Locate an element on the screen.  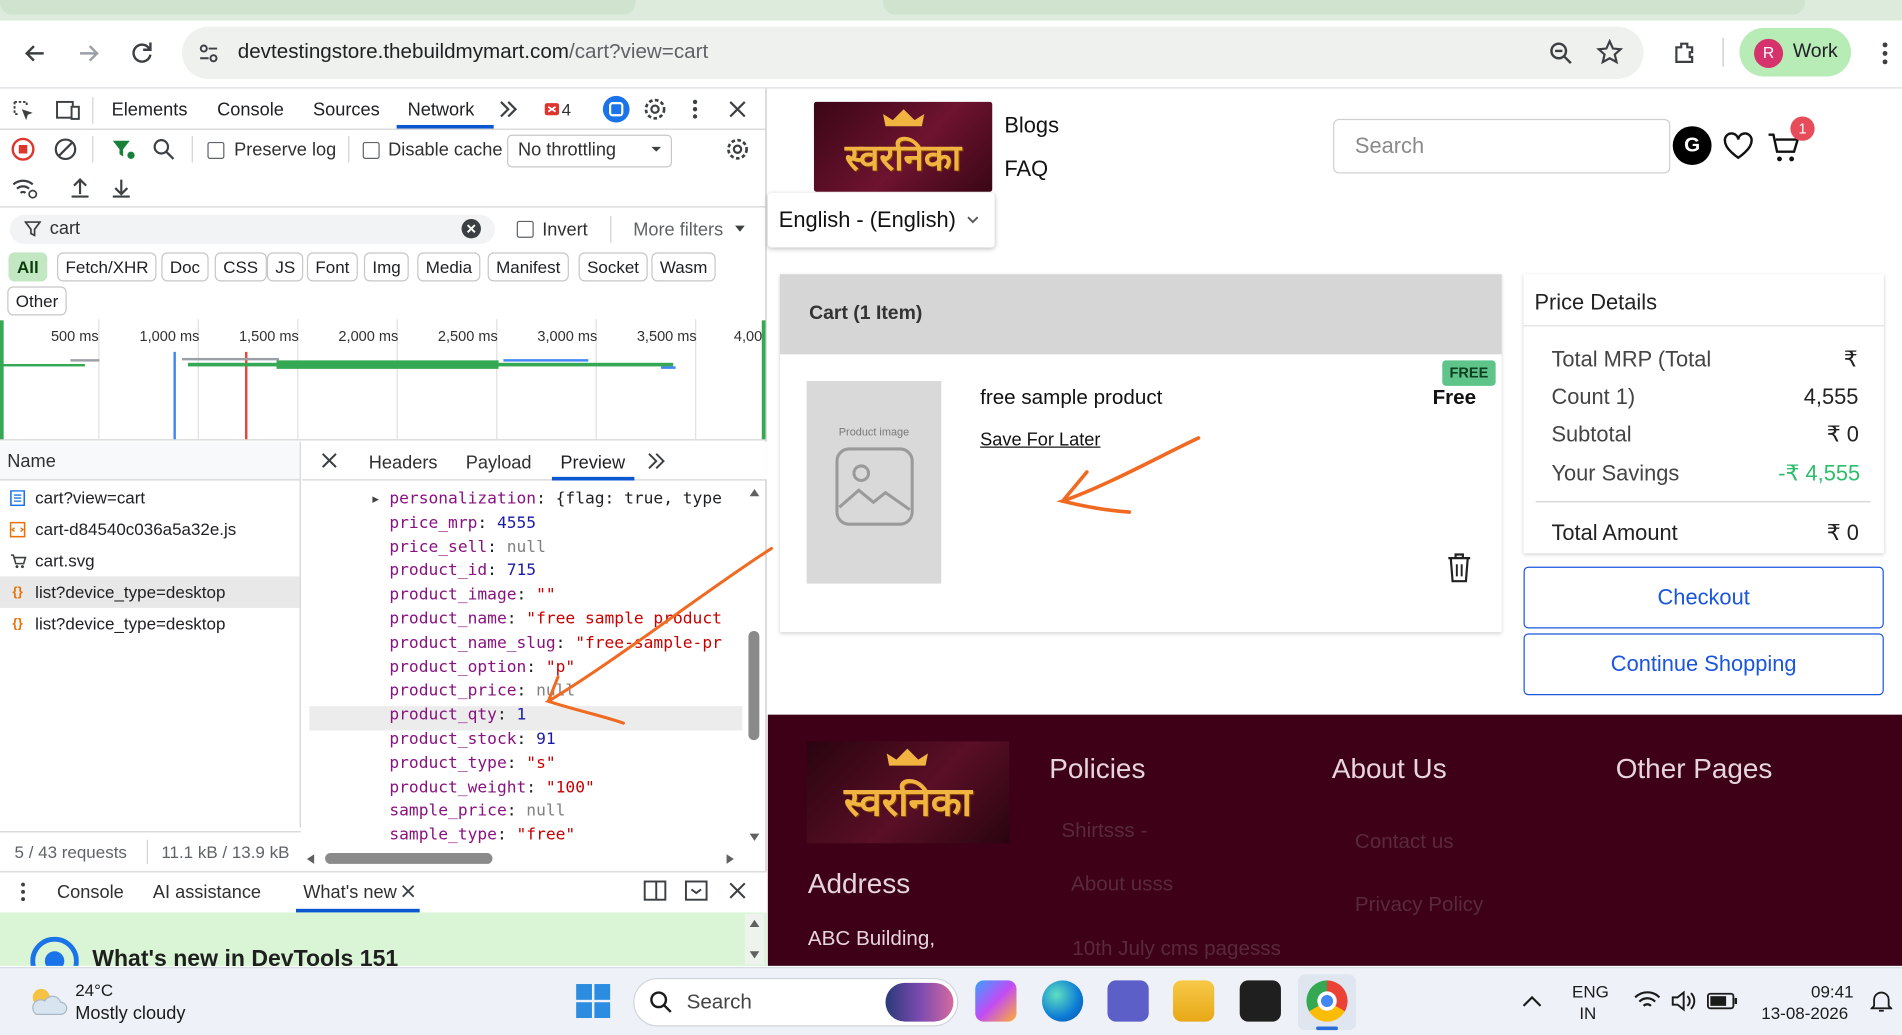
chip-doc: Doc is located at coordinates (185, 267).